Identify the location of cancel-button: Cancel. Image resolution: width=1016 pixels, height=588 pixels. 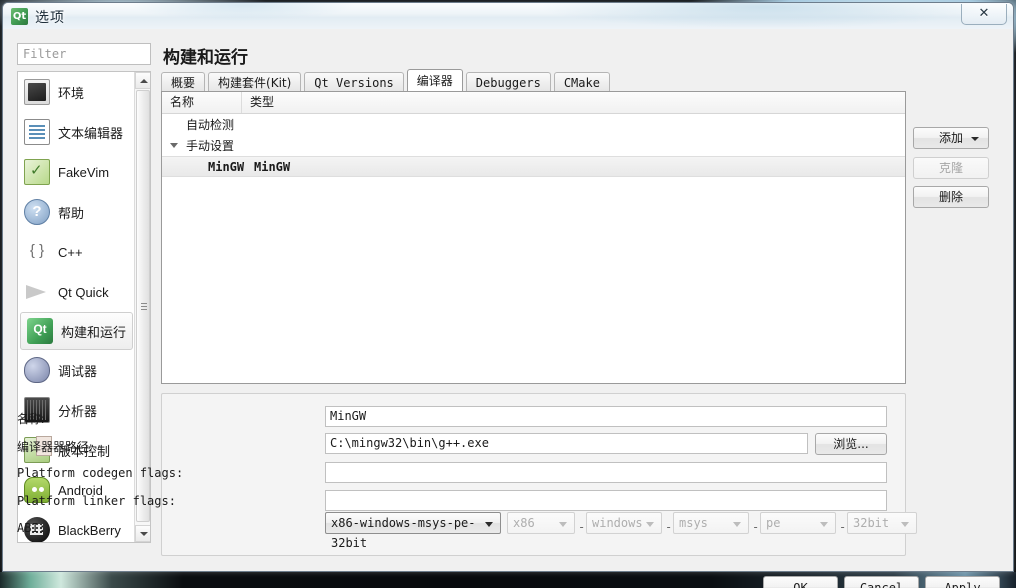
(881, 582).